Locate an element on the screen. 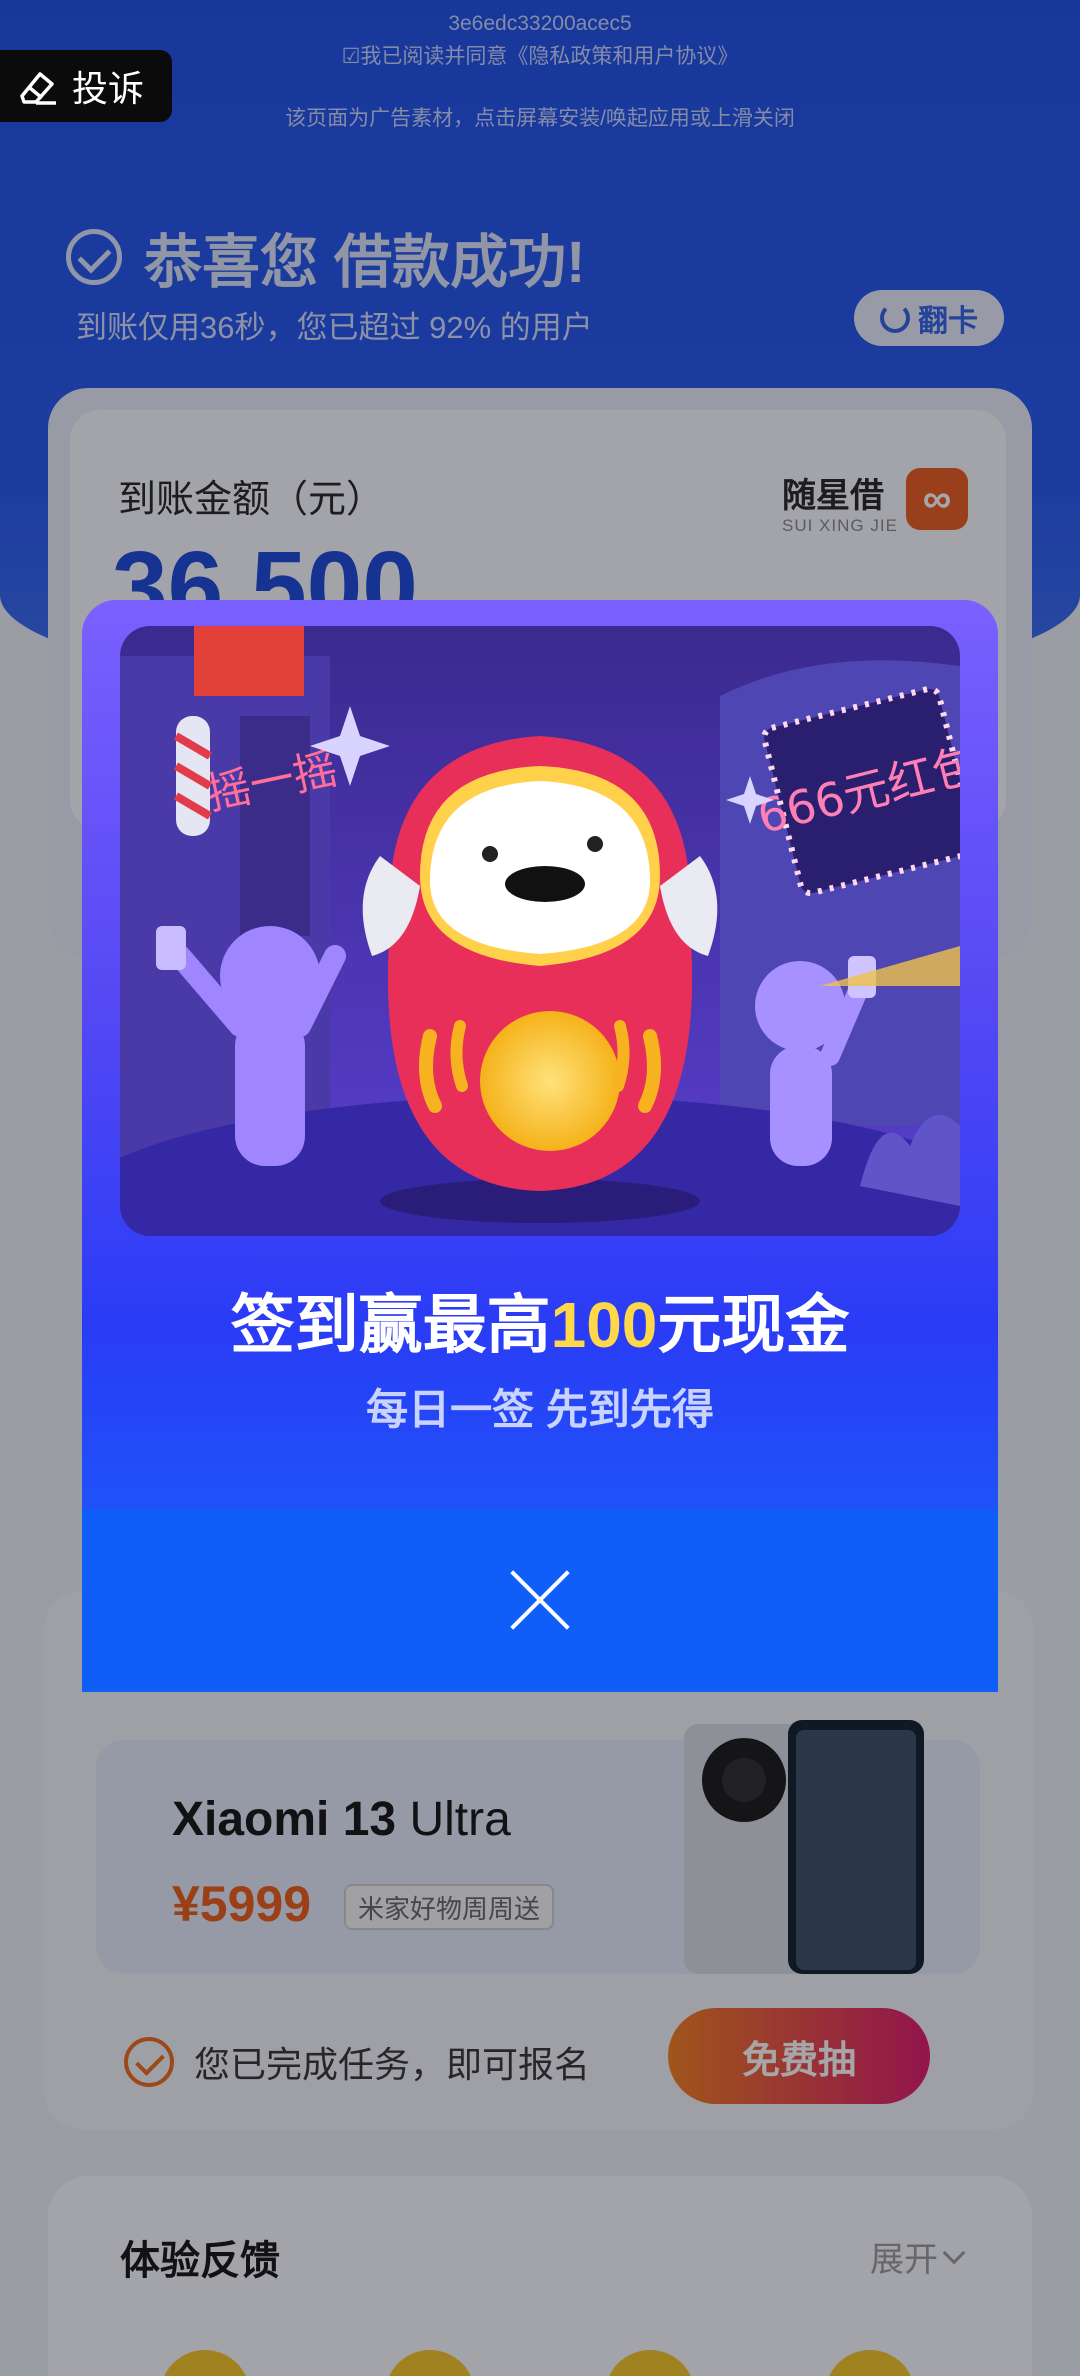  complaint-label: 投诉 is located at coordinates (108, 88).